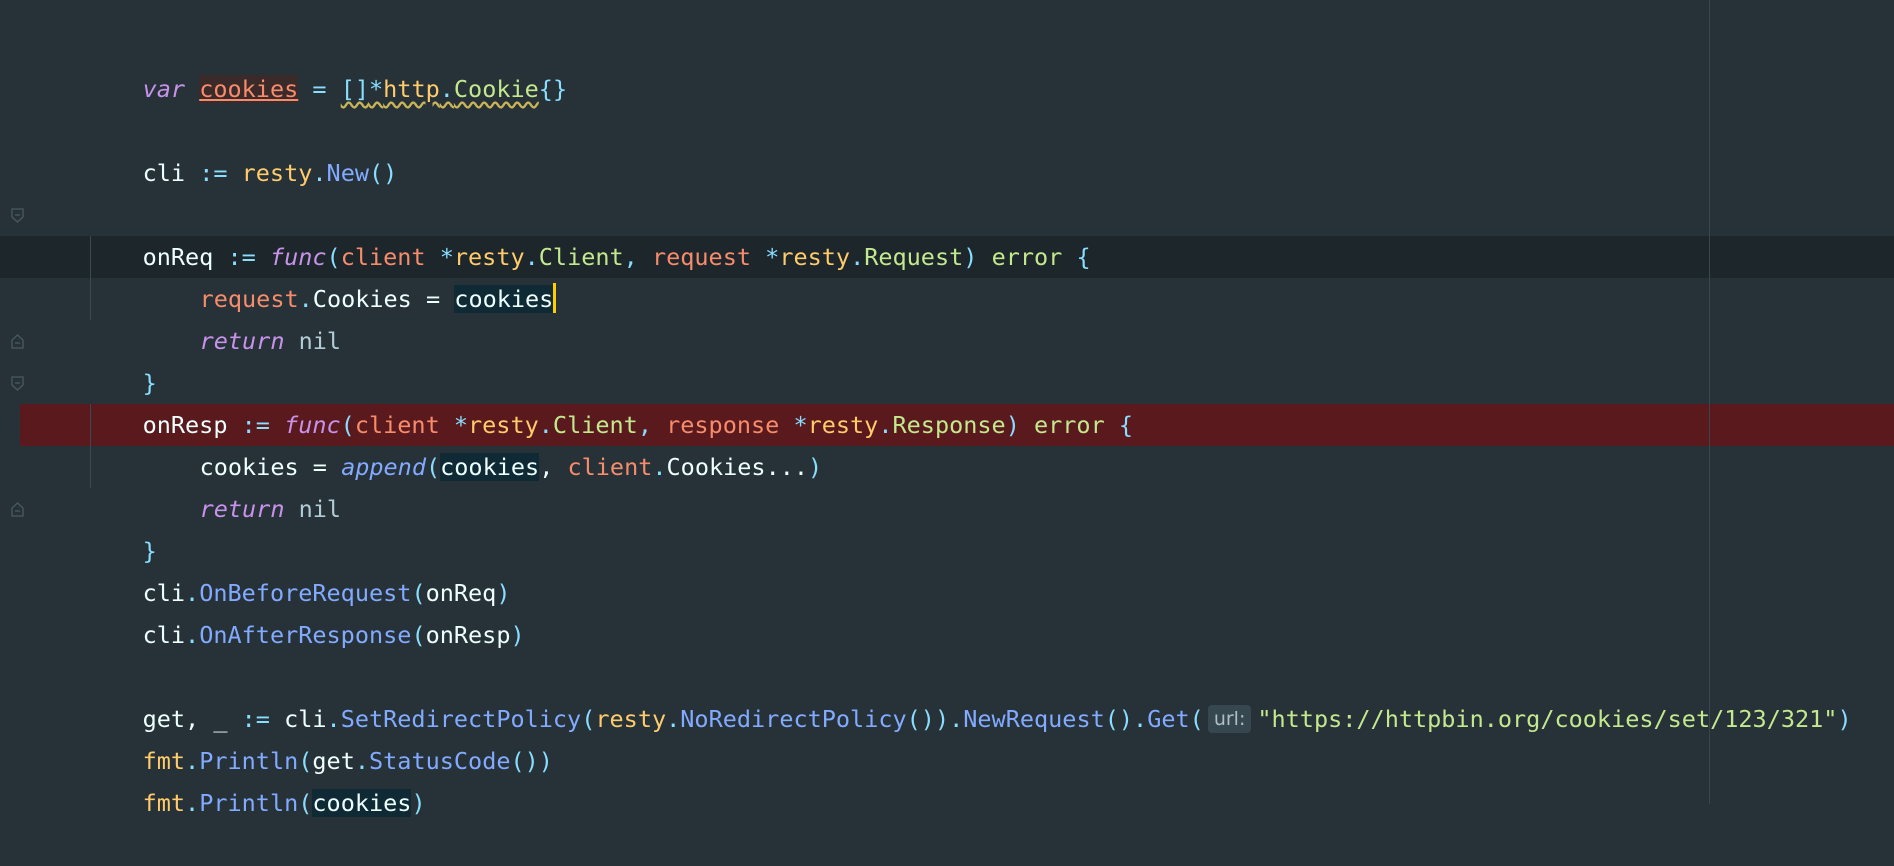 This screenshot has height=866, width=1894. Describe the element at coordinates (383, 467) in the screenshot. I see `builtin-function: append` at that location.